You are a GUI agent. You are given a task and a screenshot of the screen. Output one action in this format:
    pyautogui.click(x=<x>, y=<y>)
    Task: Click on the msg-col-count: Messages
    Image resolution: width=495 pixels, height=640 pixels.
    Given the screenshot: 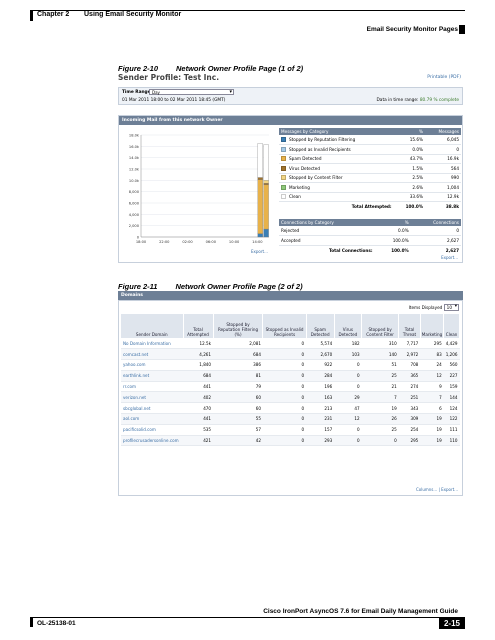 What is the action you would take?
    pyautogui.click(x=443, y=131)
    